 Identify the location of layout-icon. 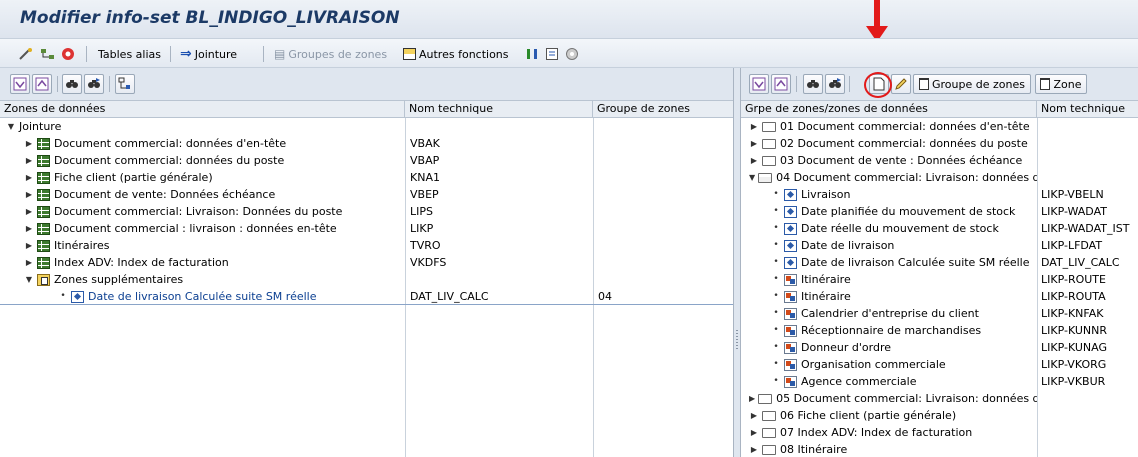
(125, 84).